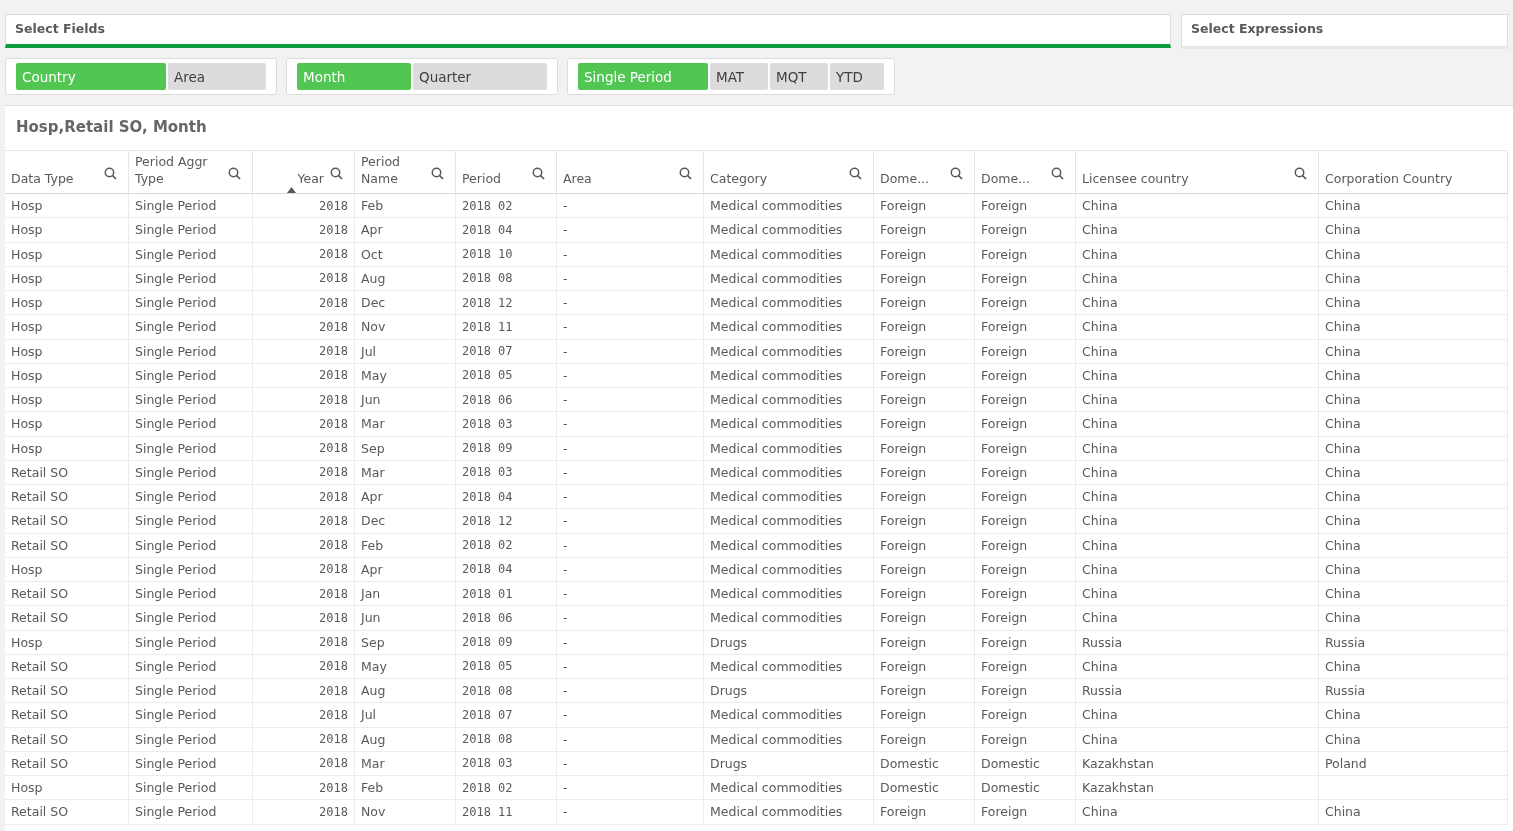 Image resolution: width=1513 pixels, height=831 pixels. What do you see at coordinates (405, 812) in the screenshot?
I see `table-cell: Nov` at bounding box center [405, 812].